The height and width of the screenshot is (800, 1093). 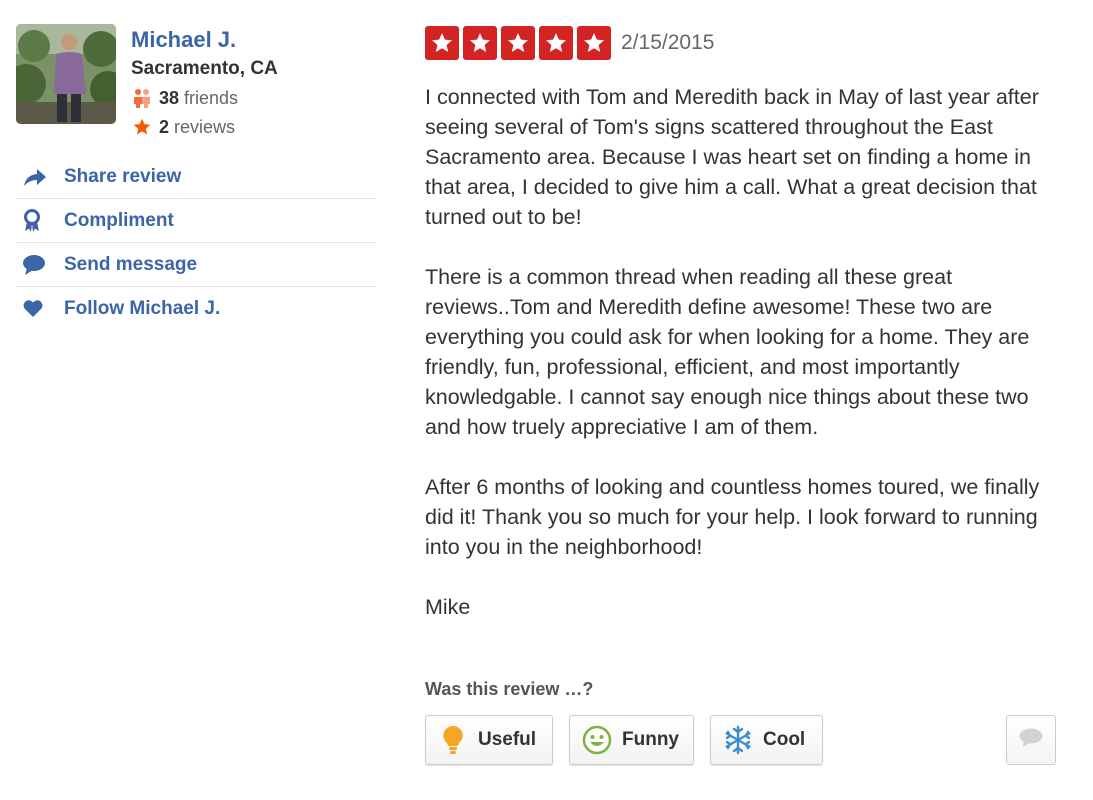 I want to click on reviews-label: reviews, so click(x=205, y=127).